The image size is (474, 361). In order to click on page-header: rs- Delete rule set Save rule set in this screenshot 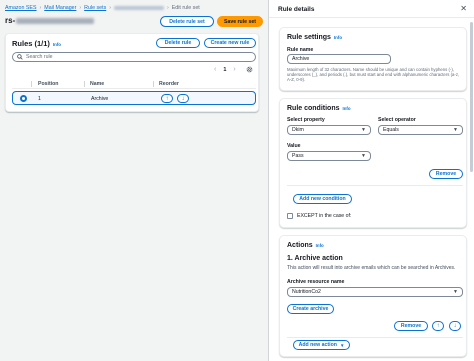, I will do `click(134, 21)`.